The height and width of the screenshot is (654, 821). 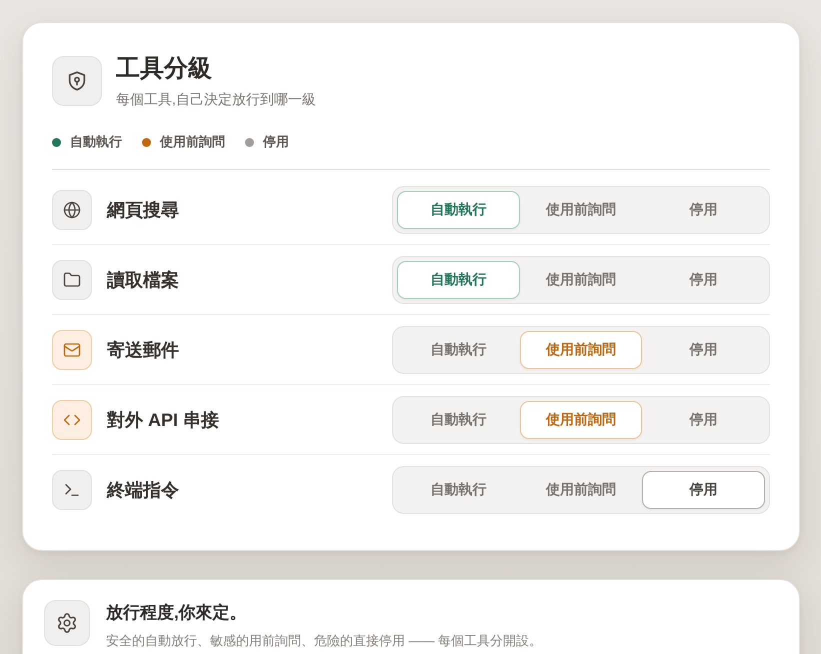 I want to click on mail-icon, so click(x=72, y=349).